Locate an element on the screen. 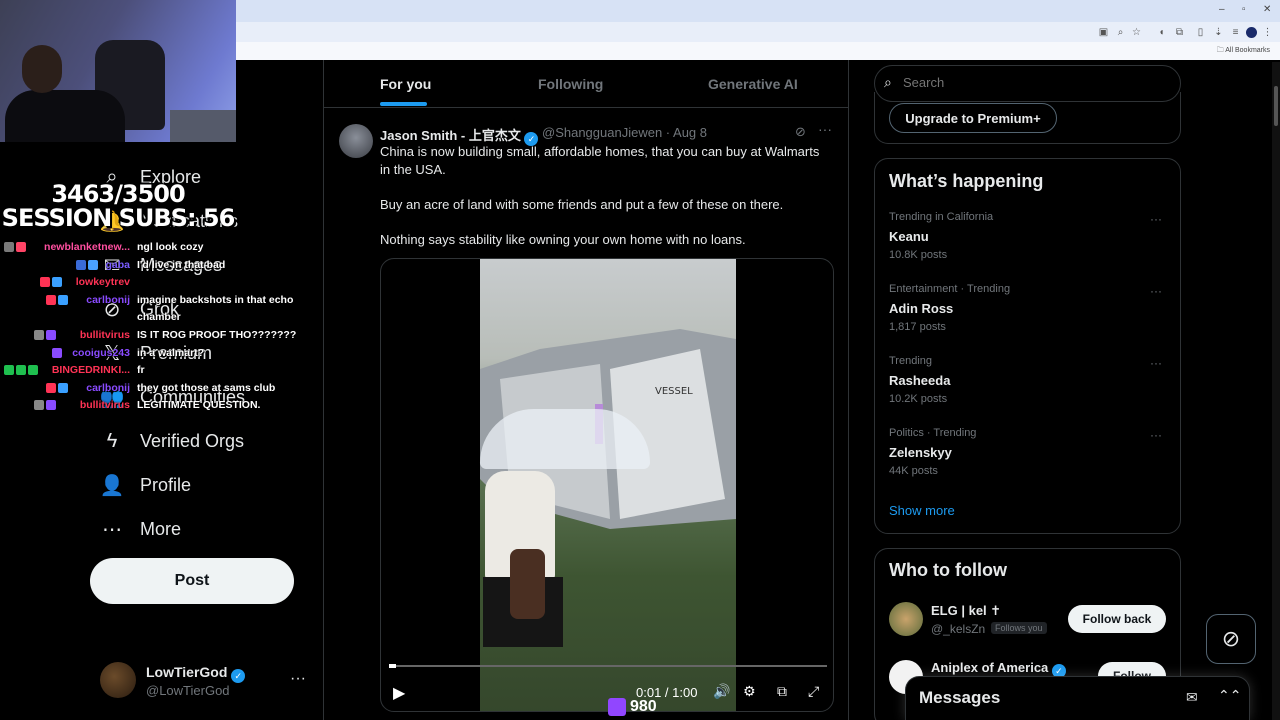 The height and width of the screenshot is (720, 1280). picture-in-picture-icon: ⧉ is located at coordinates (782, 691).